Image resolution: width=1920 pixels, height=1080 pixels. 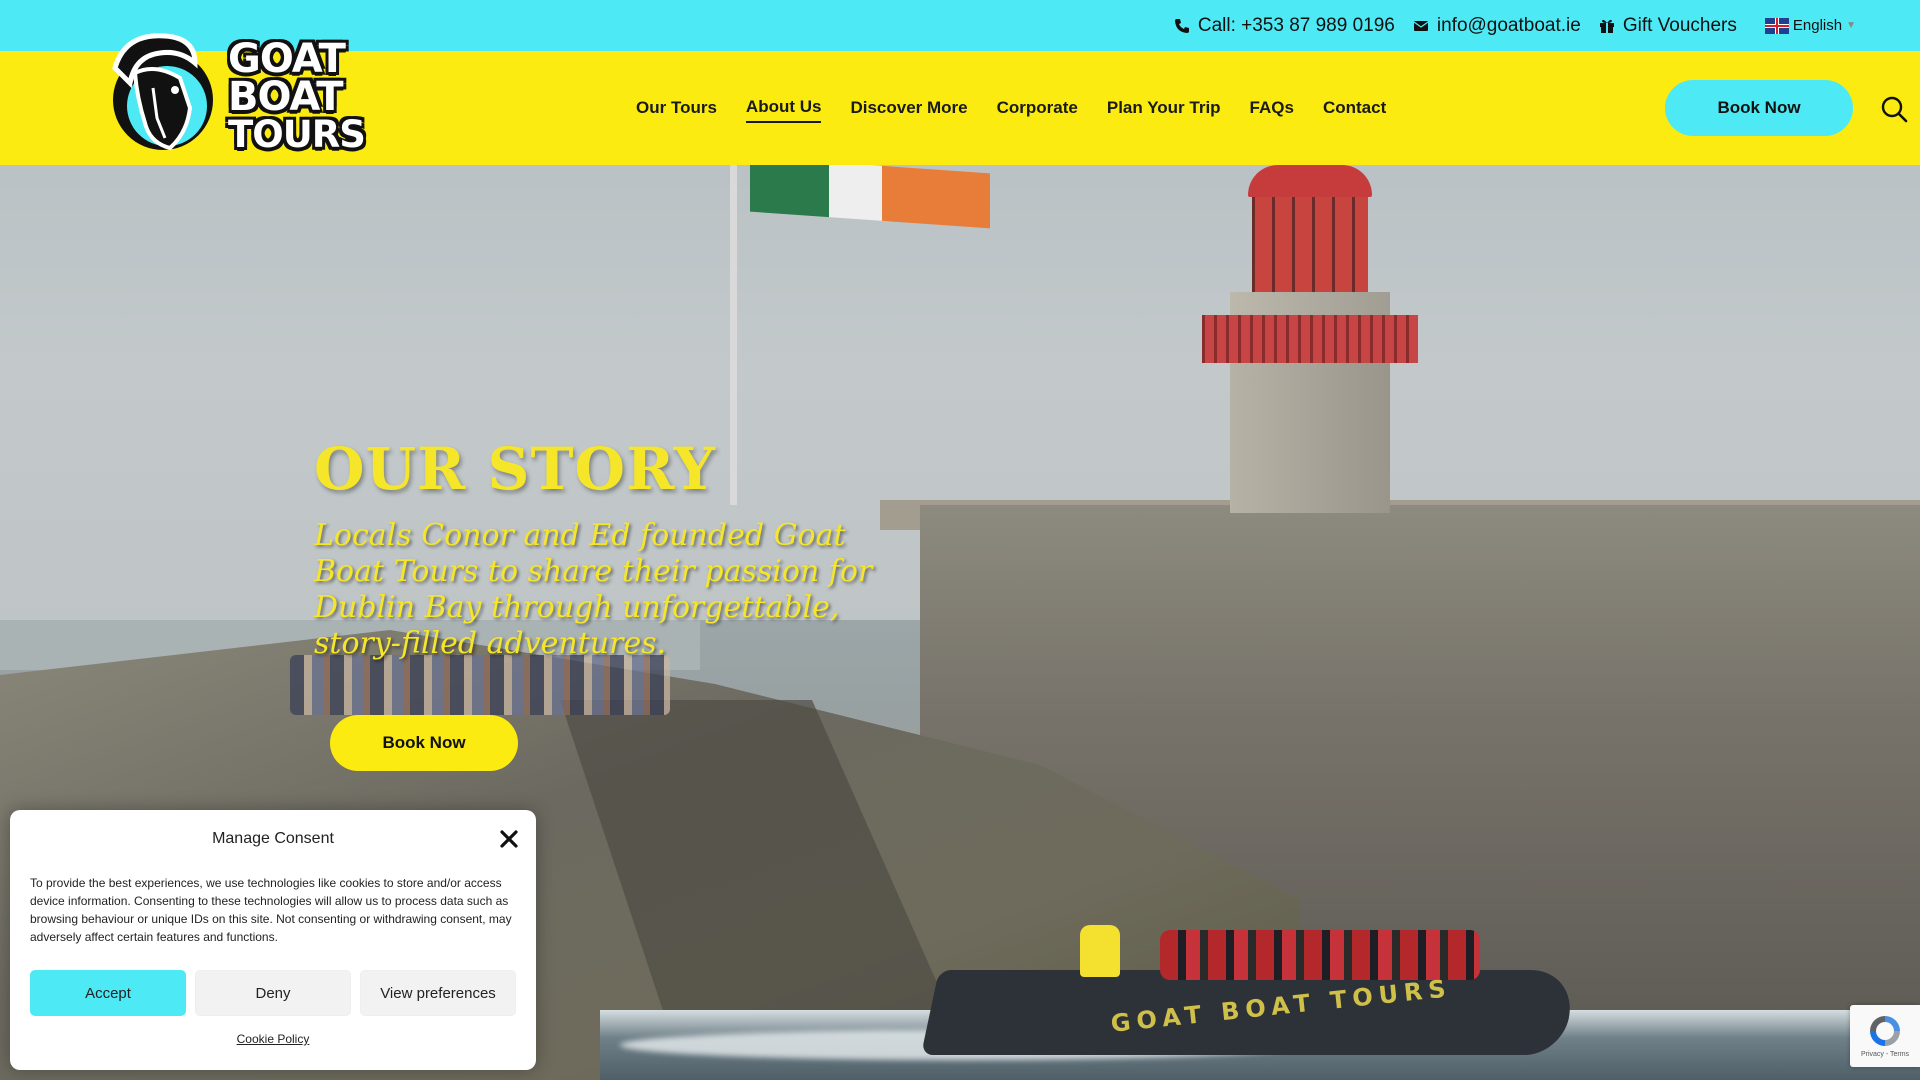 What do you see at coordinates (1607, 26) in the screenshot?
I see `gift-icon` at bounding box center [1607, 26].